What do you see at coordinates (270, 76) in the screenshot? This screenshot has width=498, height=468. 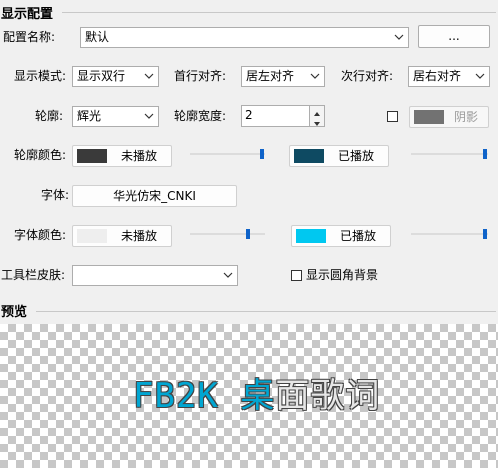 I see `first-line-align-value: 居左对齐` at bounding box center [270, 76].